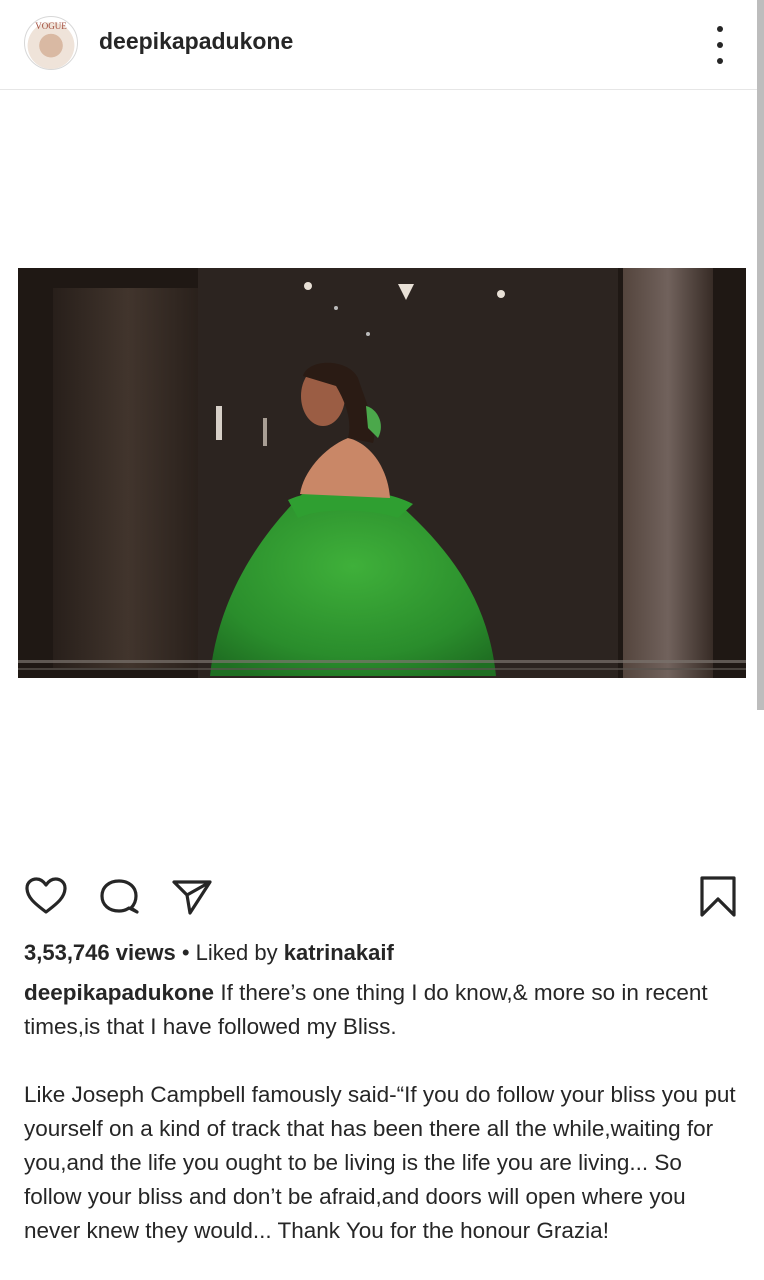 The height and width of the screenshot is (1280, 764). I want to click on post-stats: 3,53,746 views • Liked by katrinakaif, so click(209, 953).